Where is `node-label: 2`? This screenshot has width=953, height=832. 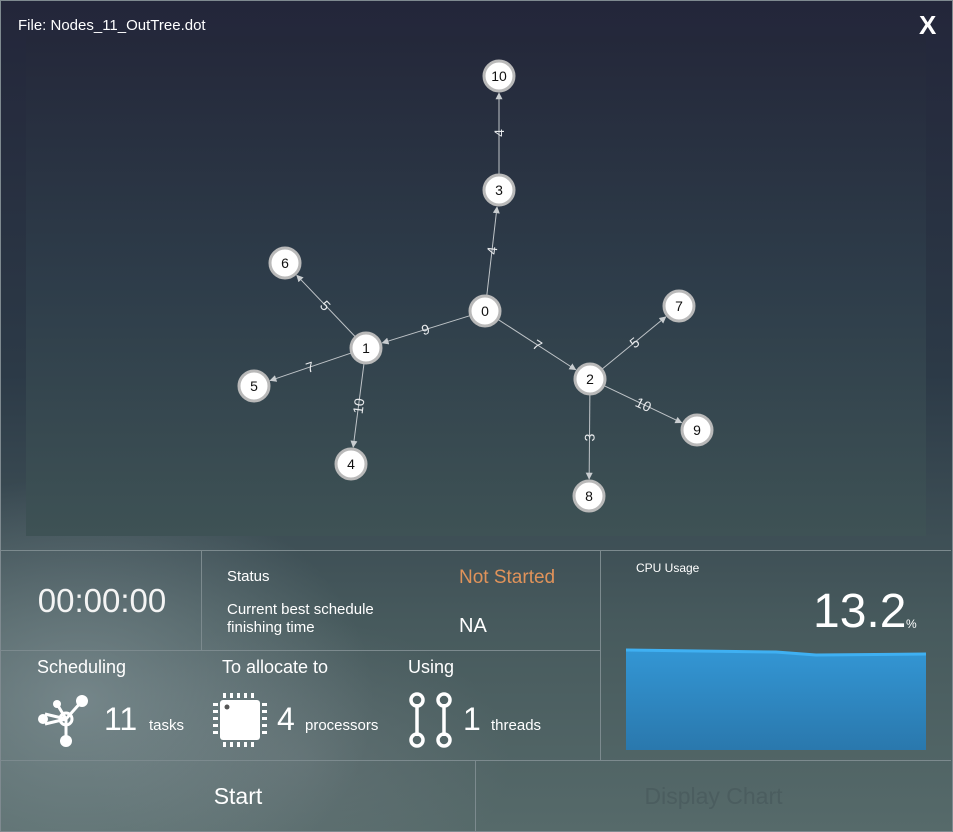 node-label: 2 is located at coordinates (590, 379).